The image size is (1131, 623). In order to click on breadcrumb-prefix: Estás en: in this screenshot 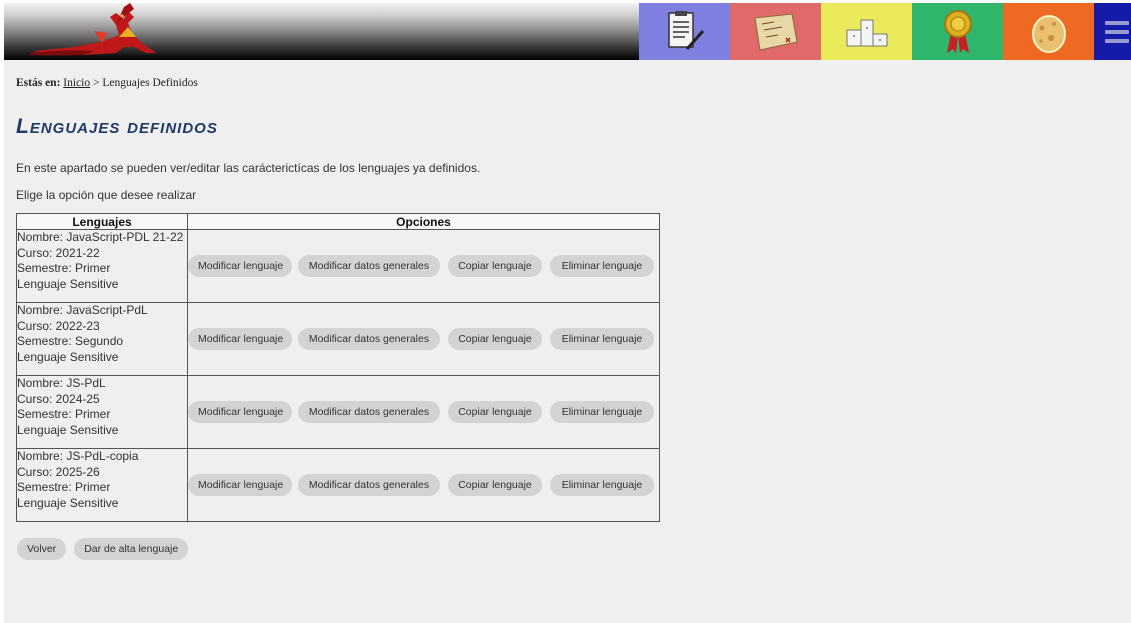, I will do `click(38, 83)`.